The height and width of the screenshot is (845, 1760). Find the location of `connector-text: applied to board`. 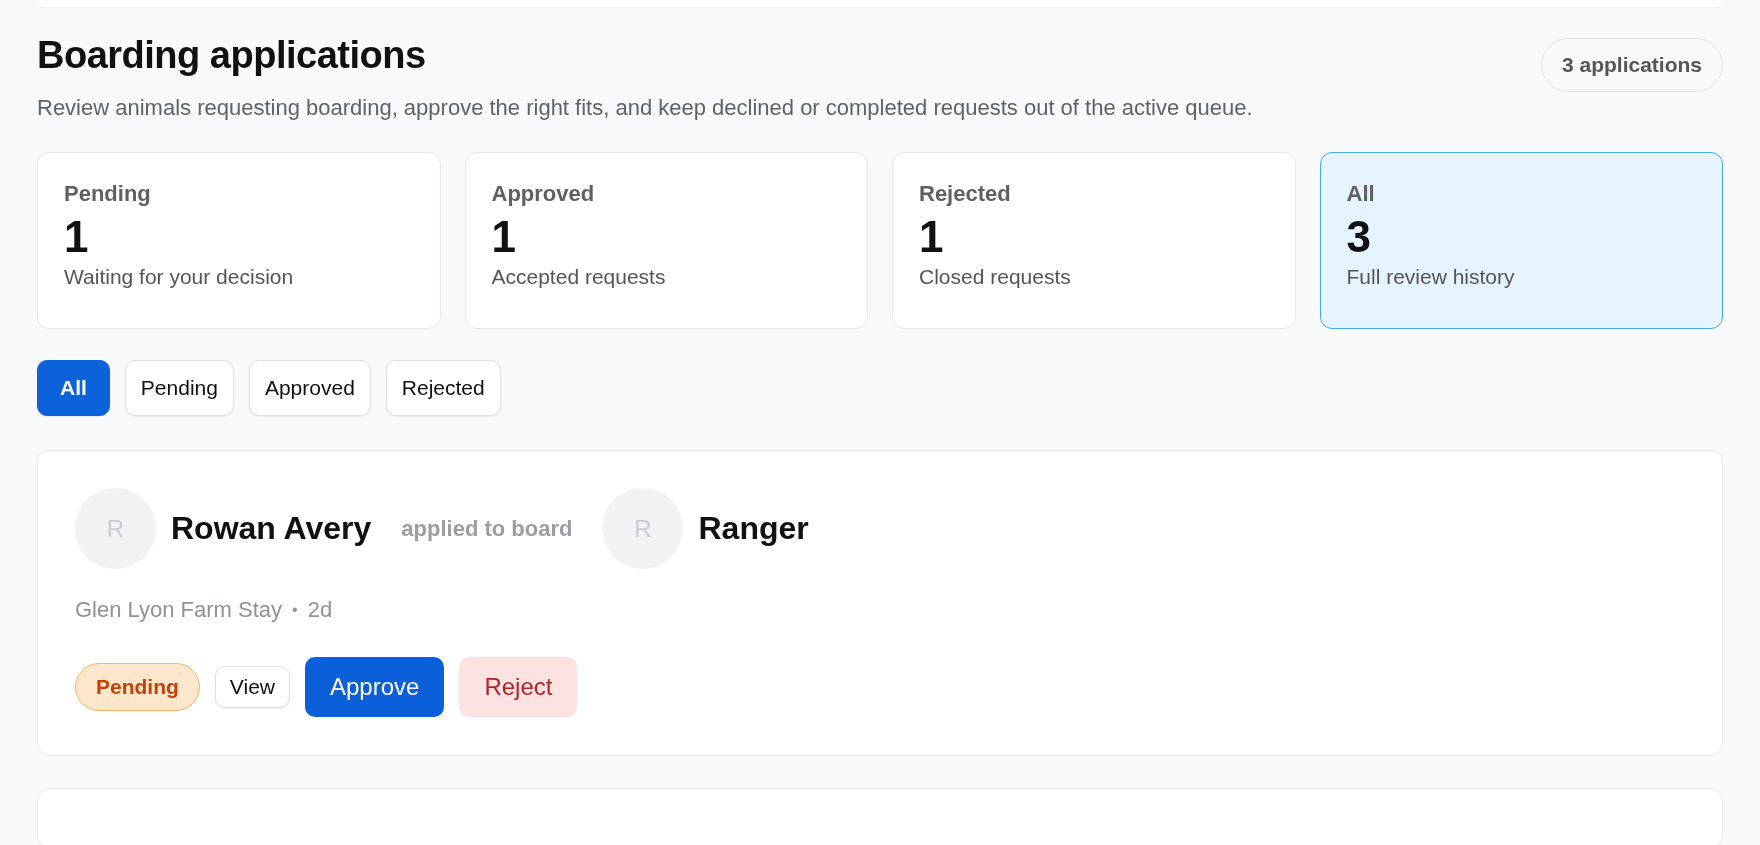

connector-text: applied to board is located at coordinates (487, 528).